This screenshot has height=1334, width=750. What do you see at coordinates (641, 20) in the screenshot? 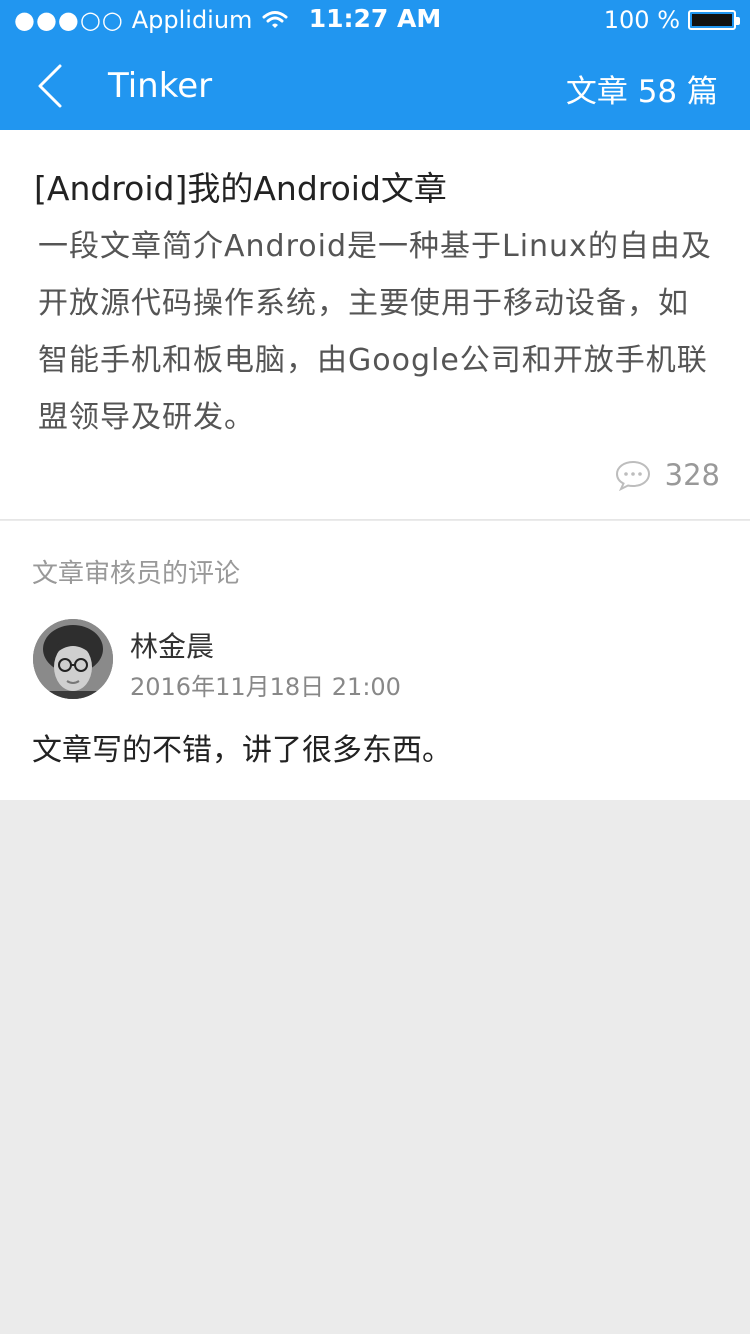
I see `battery-percentage: 100 %` at bounding box center [641, 20].